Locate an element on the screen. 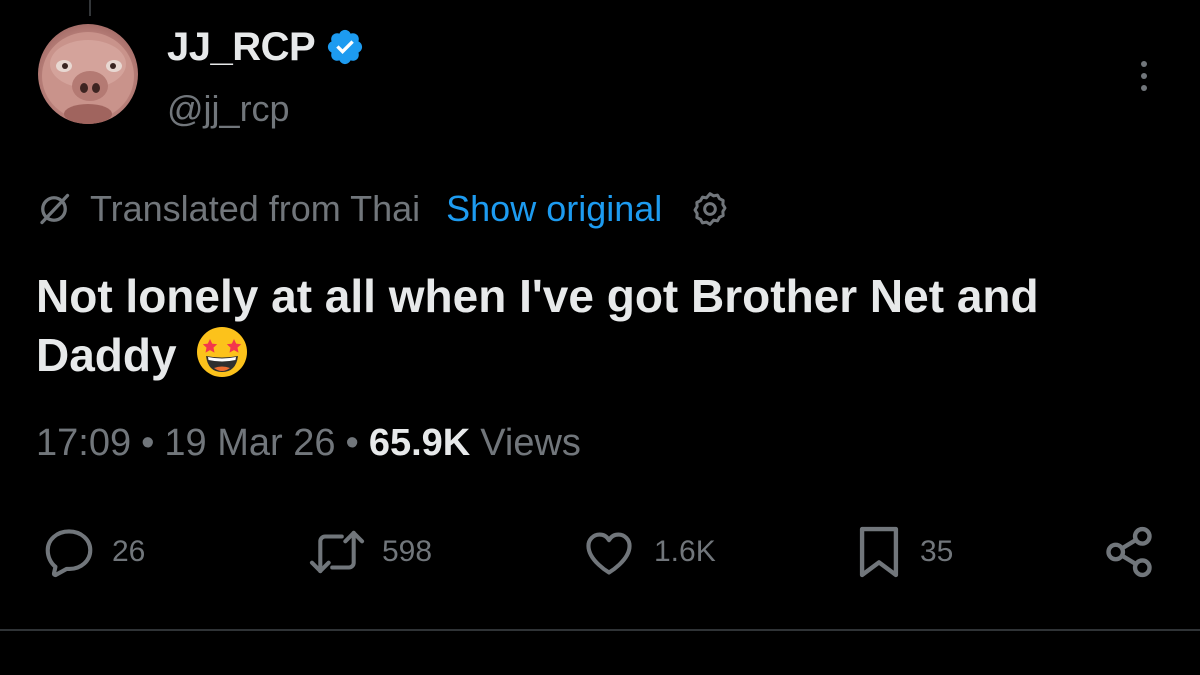 Image resolution: width=1200 pixels, height=675 pixels. bookmark-button: 35 is located at coordinates (902, 552).